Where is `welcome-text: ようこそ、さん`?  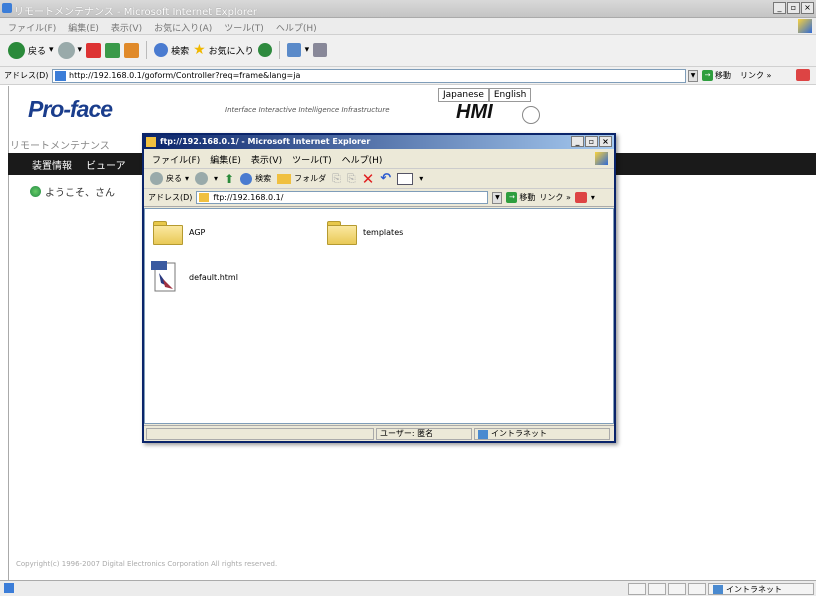
welcome-text: ようこそ、さん is located at coordinates (80, 193).